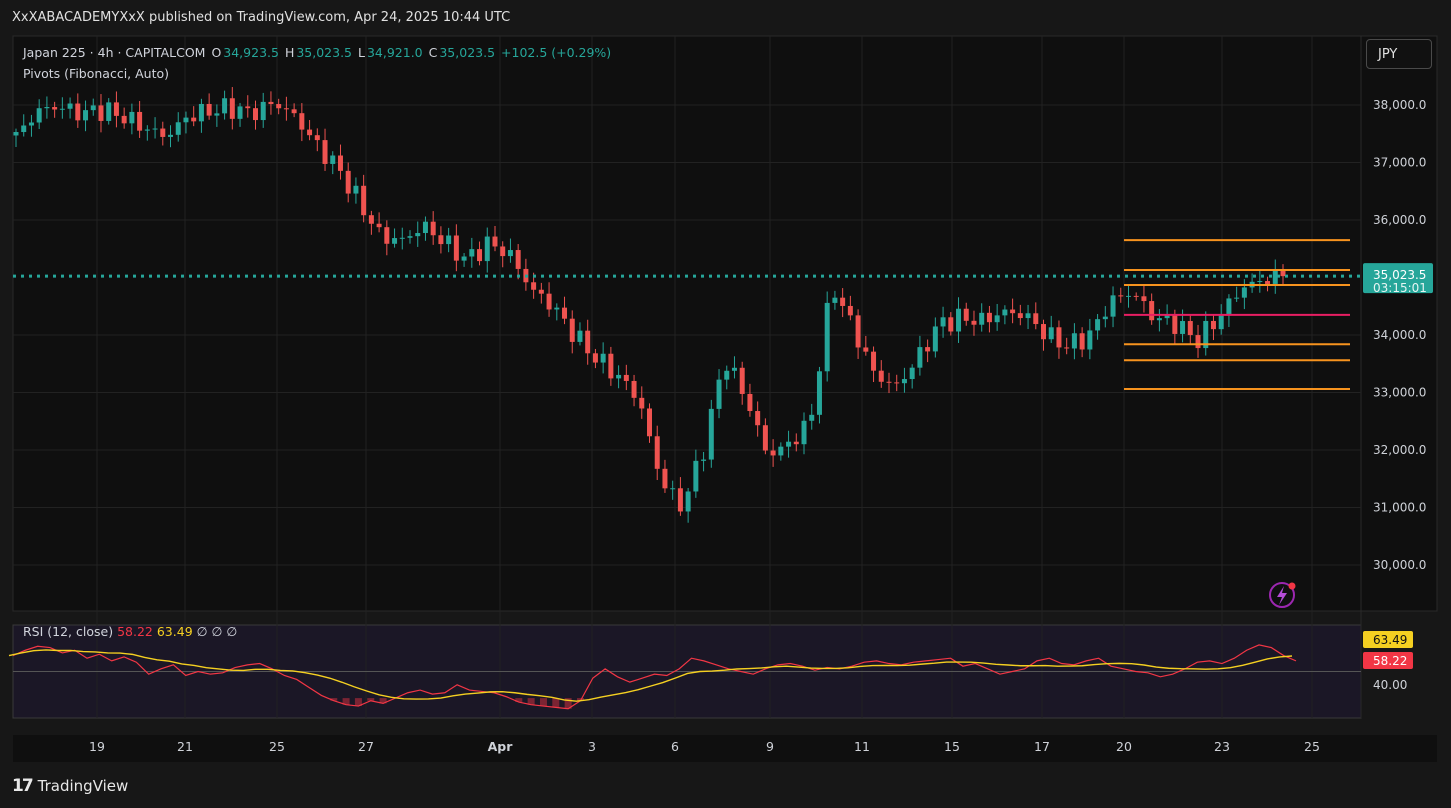 The width and height of the screenshot is (1451, 808). What do you see at coordinates (130, 631) in the screenshot?
I see `rsi-legend: RSI (12, close) 58.22 63.49 ∅ ∅ ∅` at bounding box center [130, 631].